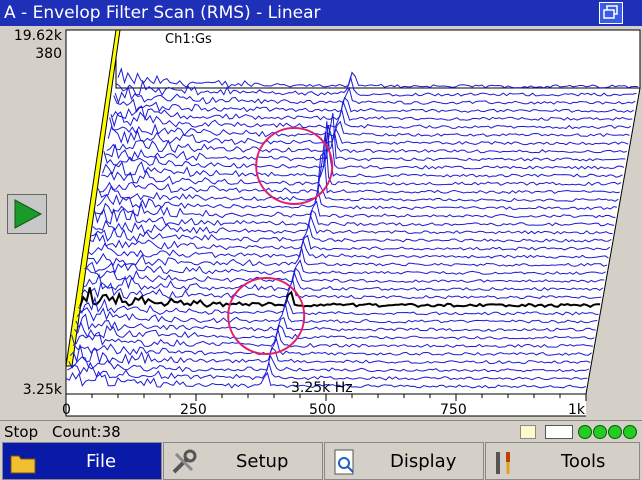 This screenshot has width=642, height=480. Describe the element at coordinates (82, 461) in the screenshot. I see `file-button: File` at that location.